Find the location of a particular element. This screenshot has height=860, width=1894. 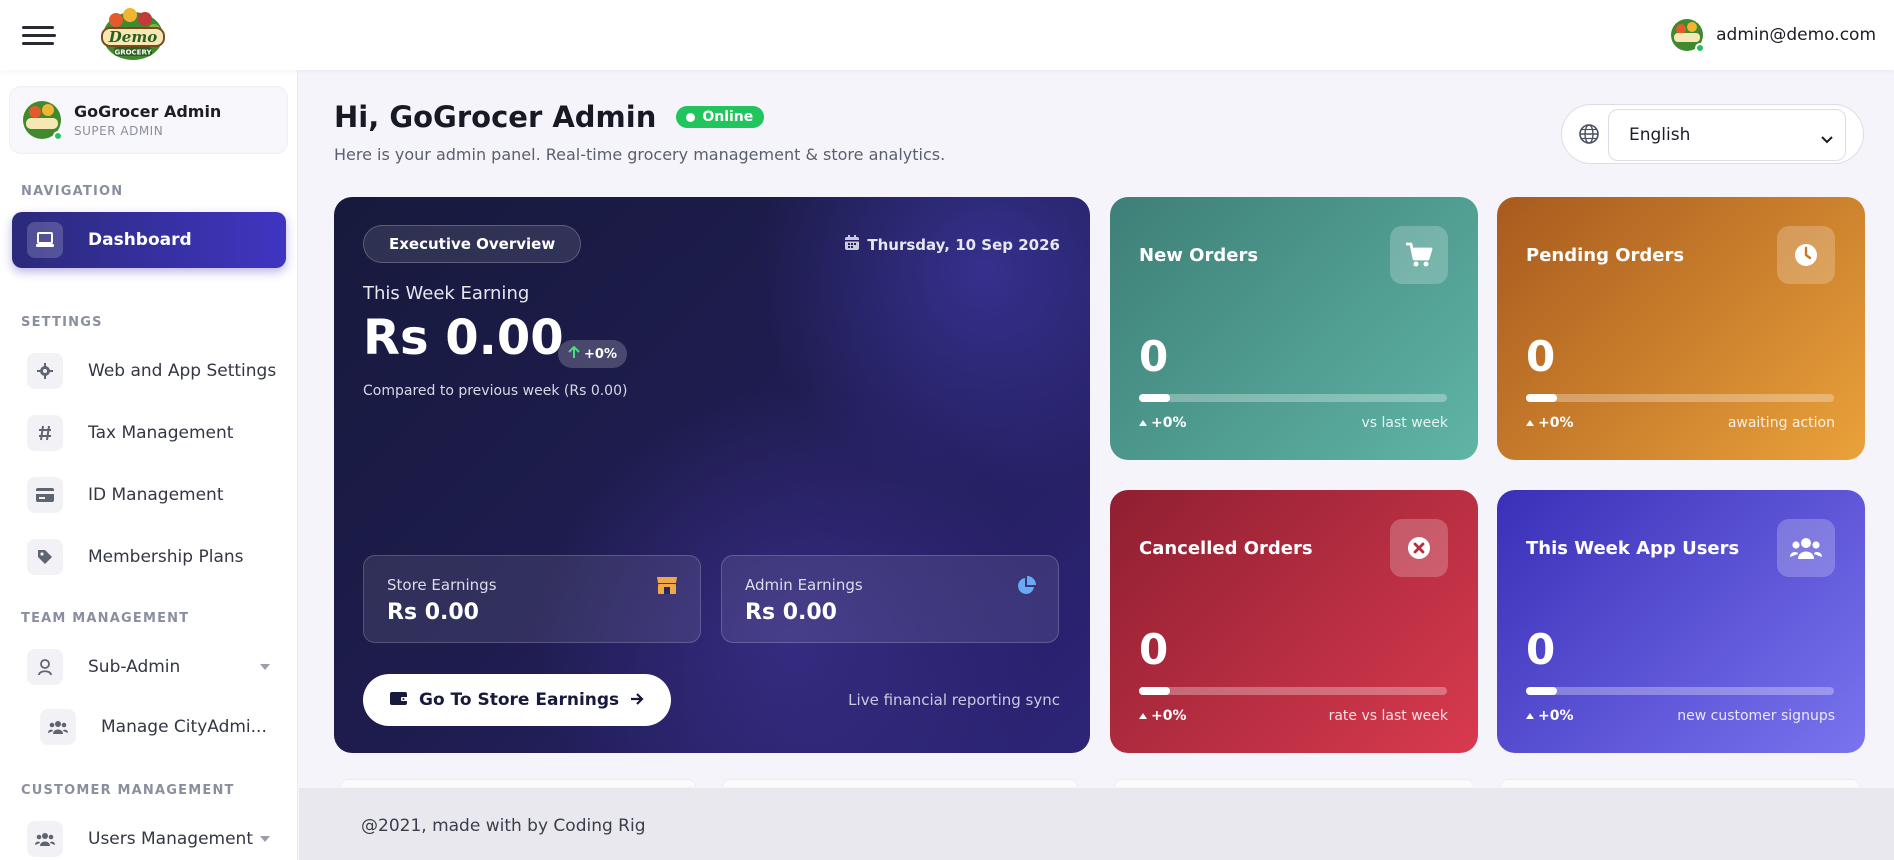

status-label: Online is located at coordinates (728, 117).